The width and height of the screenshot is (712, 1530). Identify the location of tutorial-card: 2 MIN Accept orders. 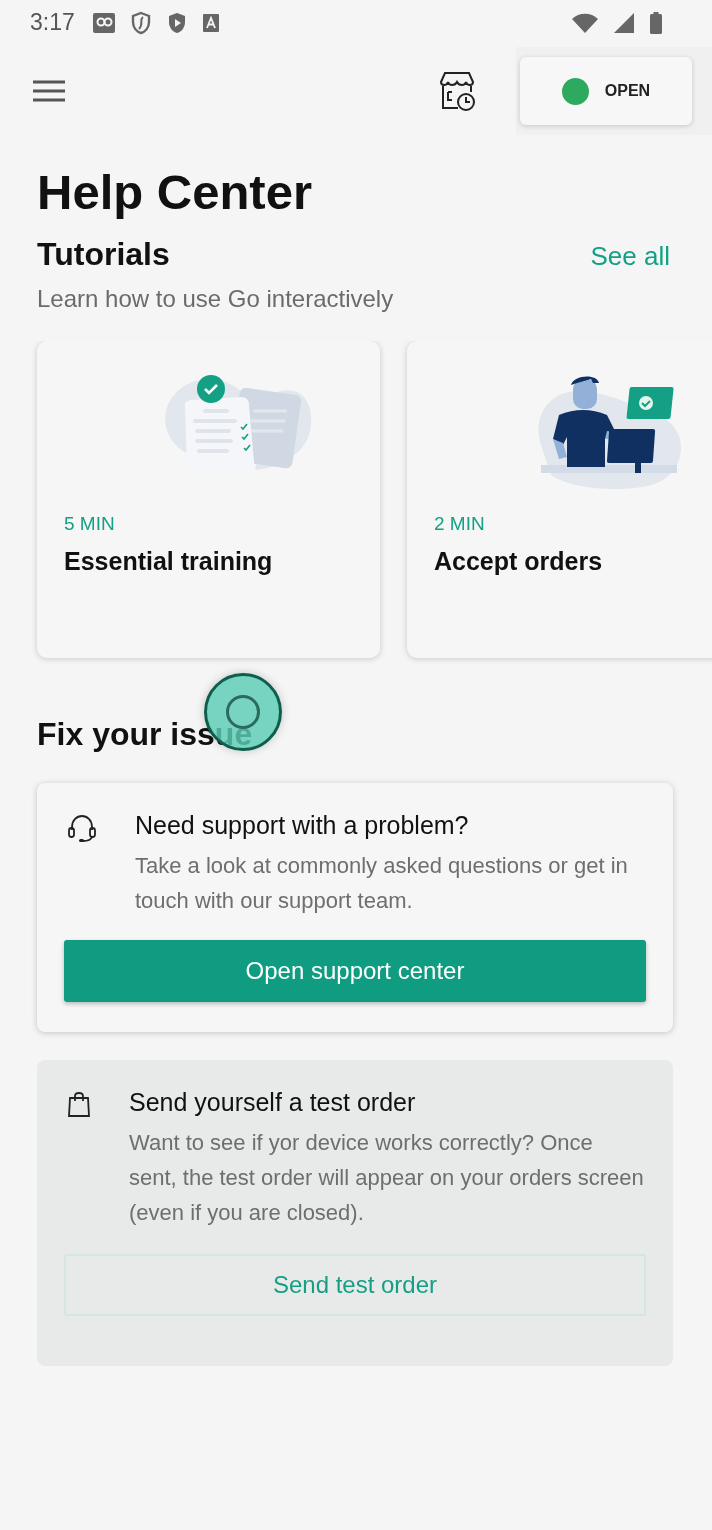
(559, 499).